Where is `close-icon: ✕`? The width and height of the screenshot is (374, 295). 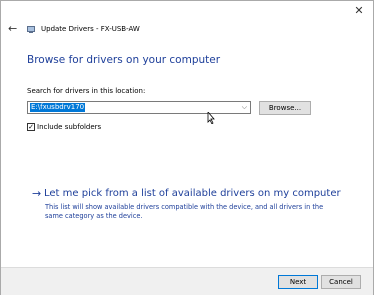 close-icon: ✕ is located at coordinates (359, 11).